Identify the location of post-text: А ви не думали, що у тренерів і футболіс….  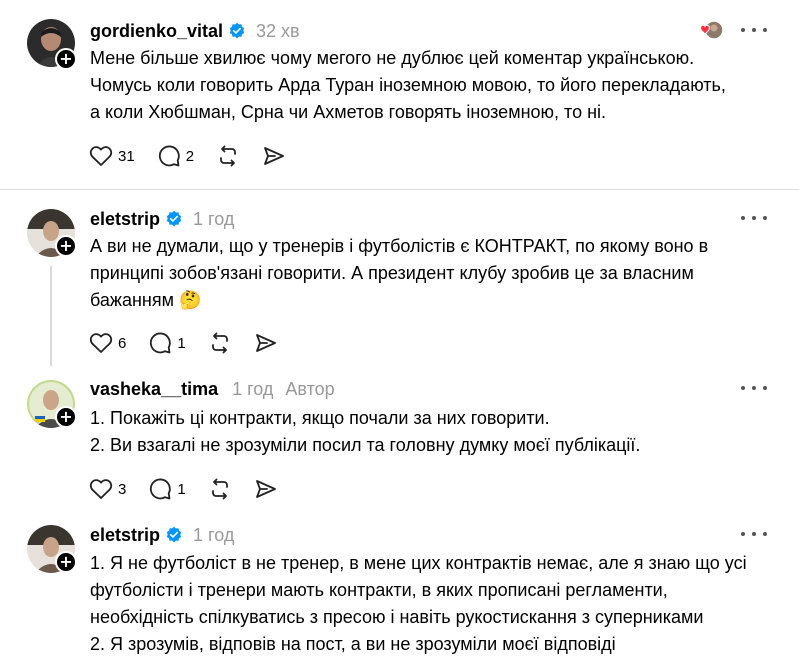
(399, 273).